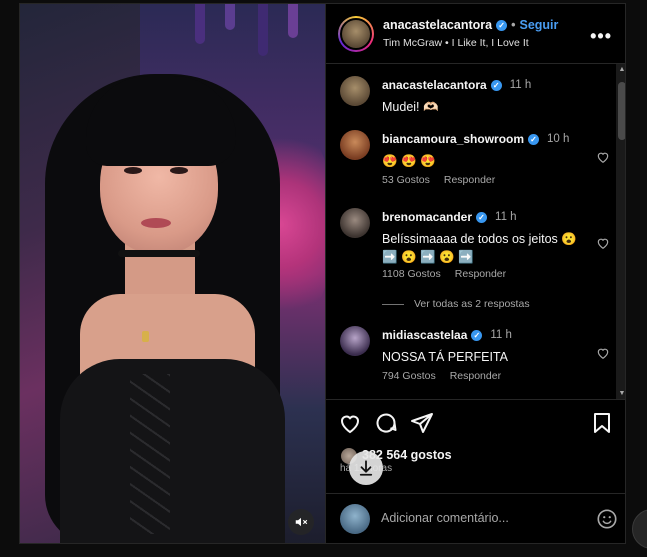 The image size is (647, 557). I want to click on person-choker, so click(159, 253).